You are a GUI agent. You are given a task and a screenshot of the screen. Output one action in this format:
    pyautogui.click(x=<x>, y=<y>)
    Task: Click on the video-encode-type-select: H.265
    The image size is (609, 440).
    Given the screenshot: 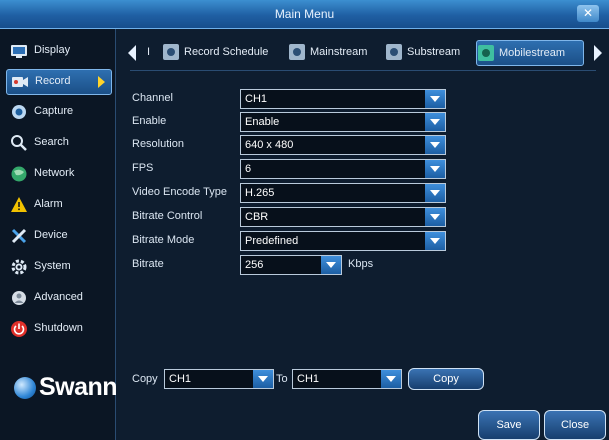 What is the action you would take?
    pyautogui.click(x=343, y=193)
    